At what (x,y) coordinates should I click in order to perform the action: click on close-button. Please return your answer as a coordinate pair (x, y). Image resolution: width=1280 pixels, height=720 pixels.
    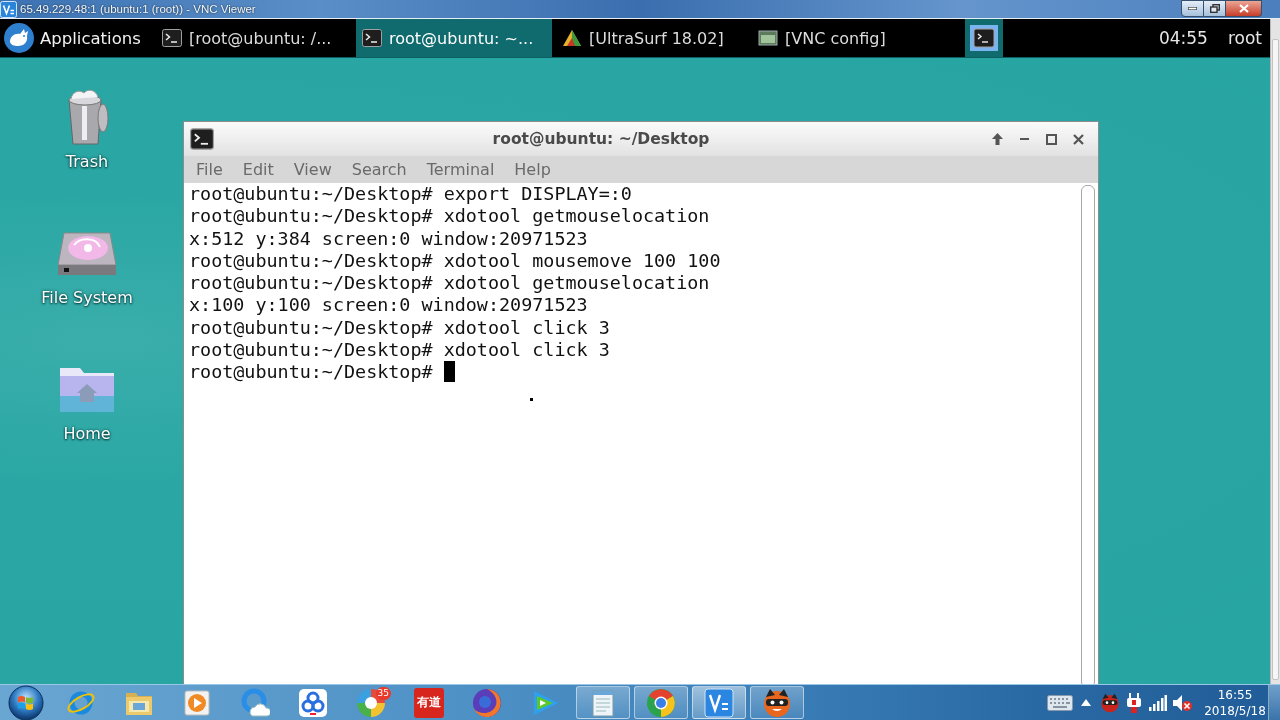
    Looking at the image, I should click on (1244, 8).